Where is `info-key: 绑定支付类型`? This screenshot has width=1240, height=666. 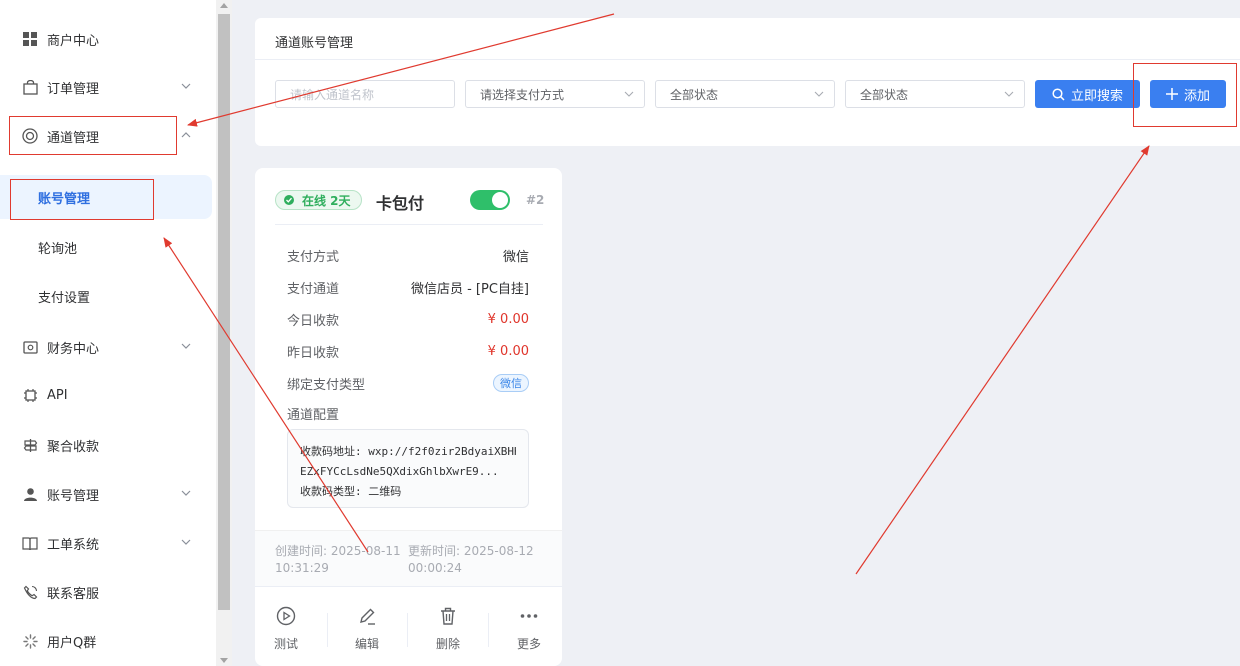 info-key: 绑定支付类型 is located at coordinates (326, 385).